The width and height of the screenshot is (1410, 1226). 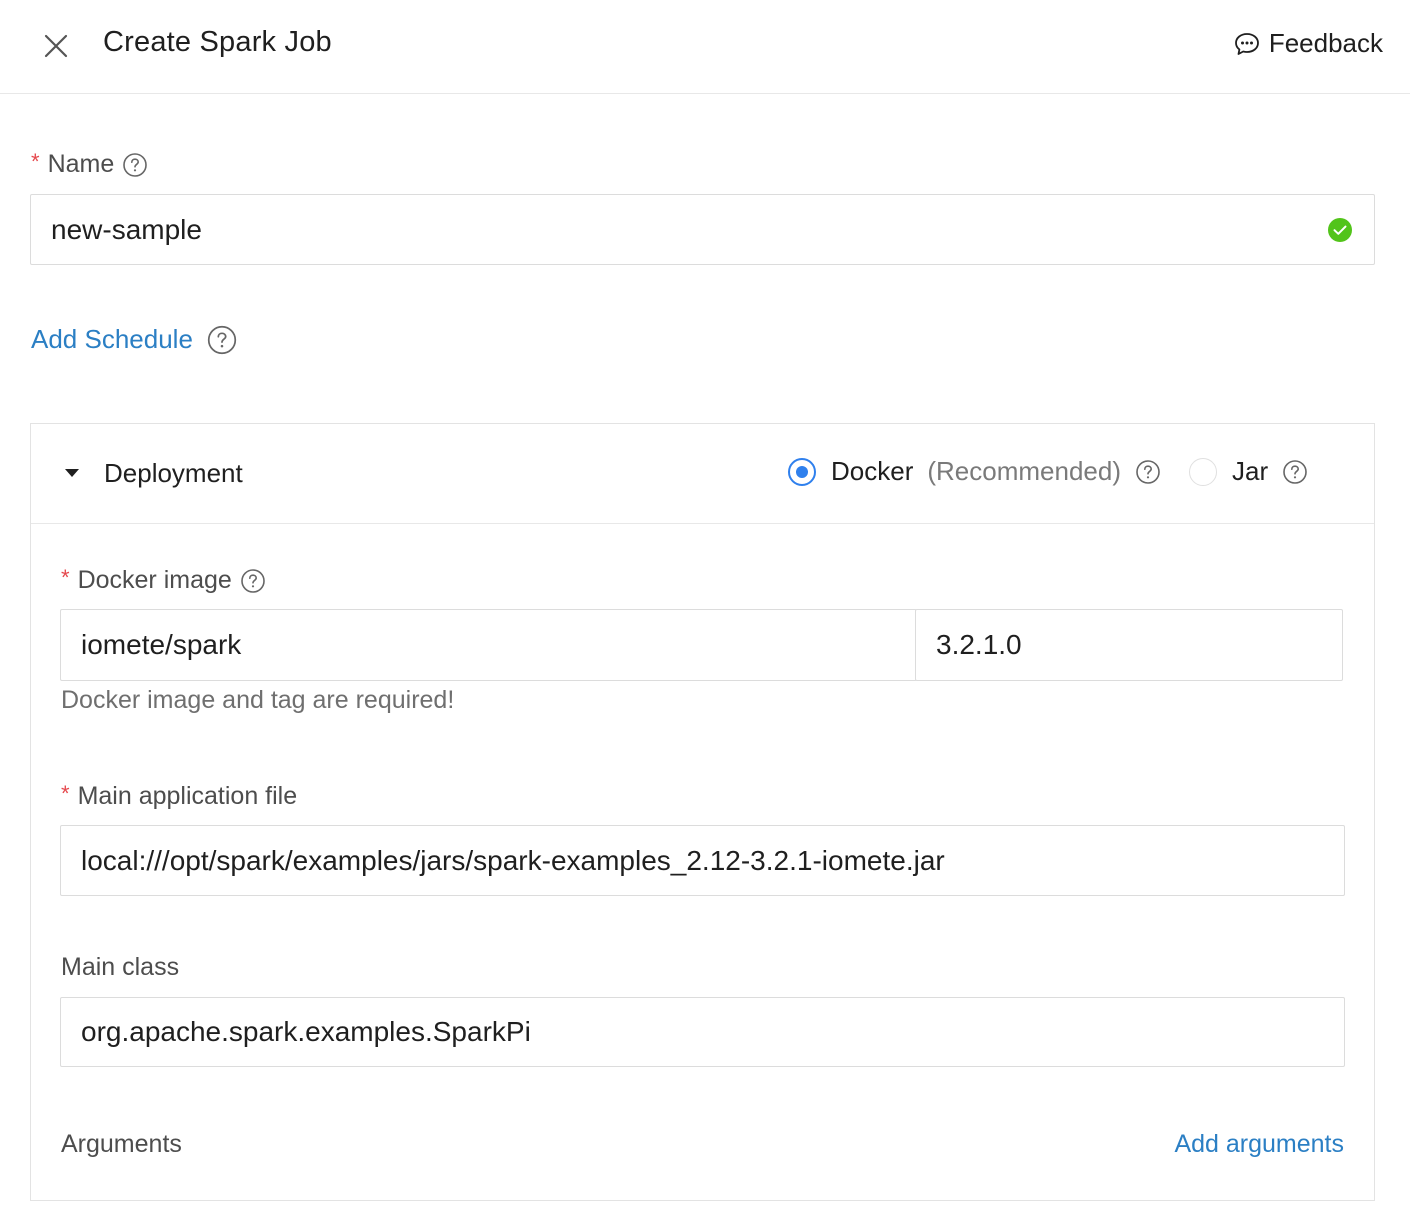 I want to click on page-title: Create Spark Job, so click(x=217, y=42).